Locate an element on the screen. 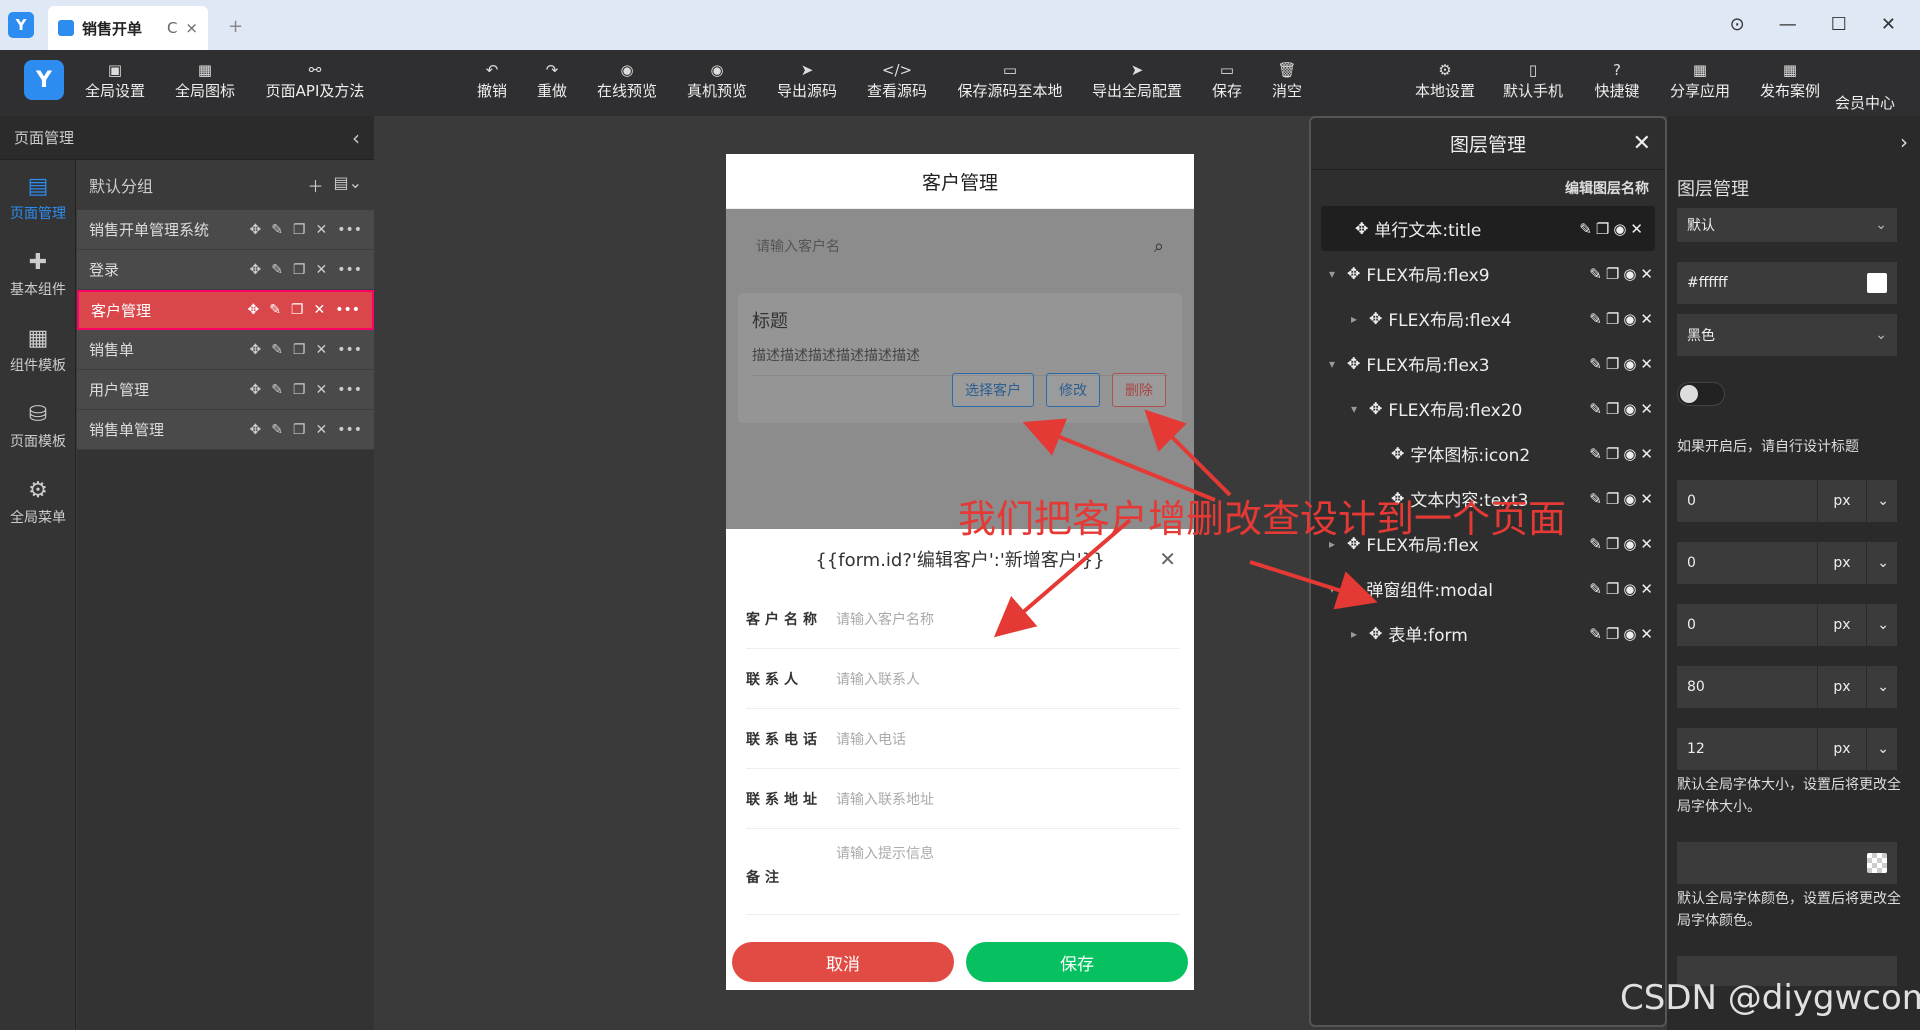  minimize-icon: — is located at coordinates (1788, 24).